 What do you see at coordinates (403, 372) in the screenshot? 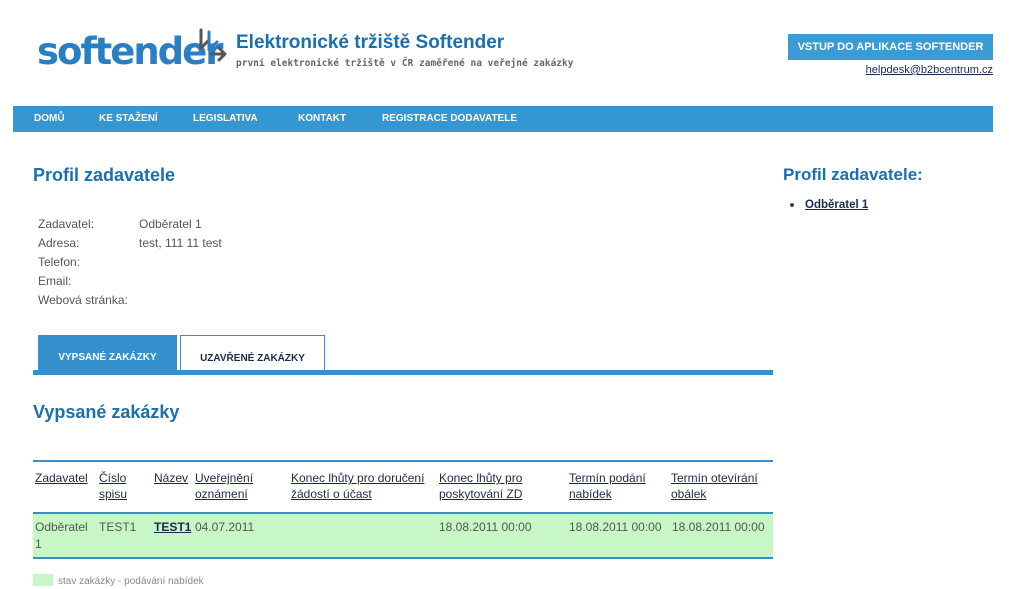
I see `tab-underline` at bounding box center [403, 372].